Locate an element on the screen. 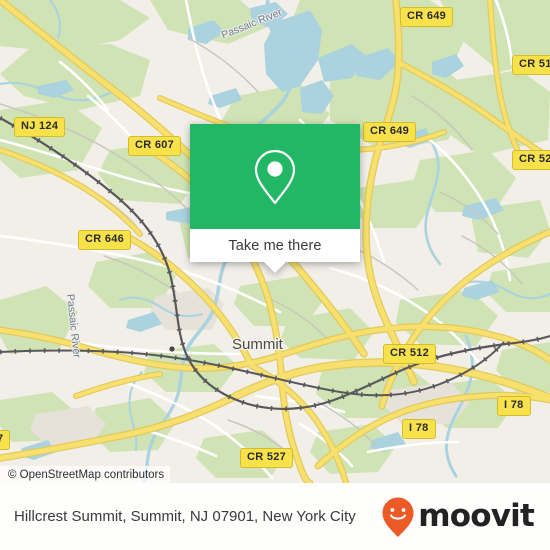 This screenshot has width=550, height=550. road-shield-partial-left: 7 is located at coordinates (5, 440).